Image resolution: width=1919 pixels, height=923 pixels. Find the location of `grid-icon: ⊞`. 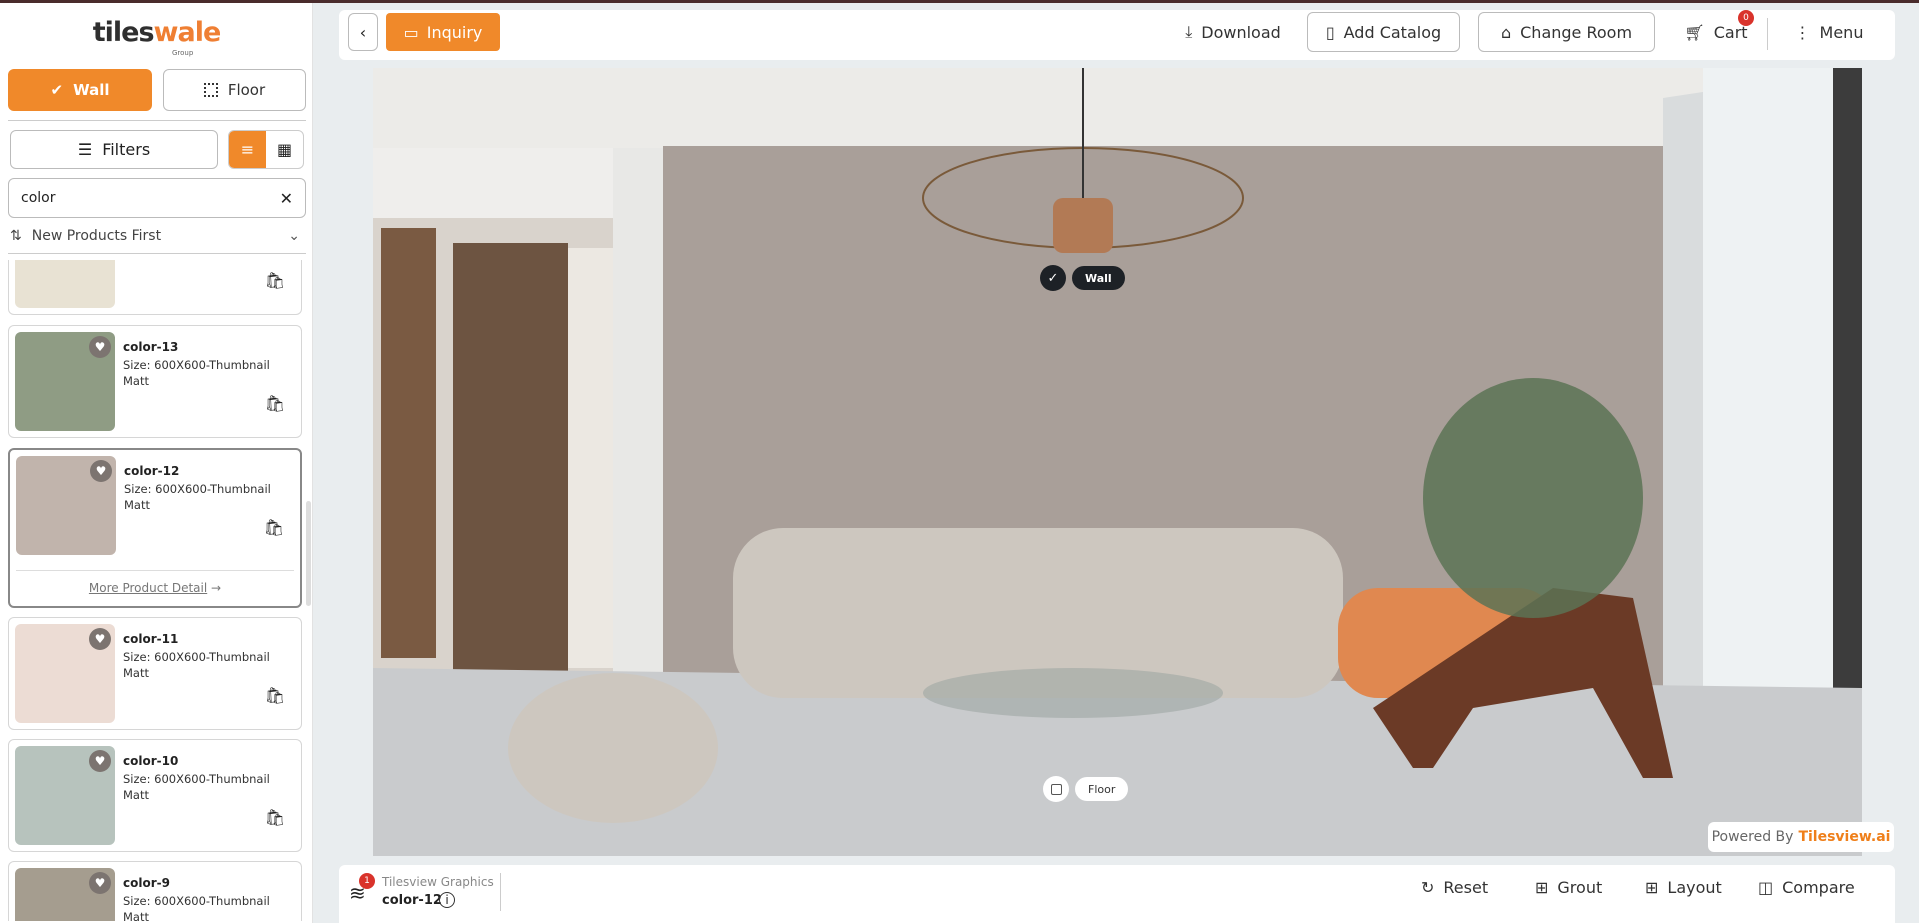

grid-icon: ⊞ is located at coordinates (1542, 887).